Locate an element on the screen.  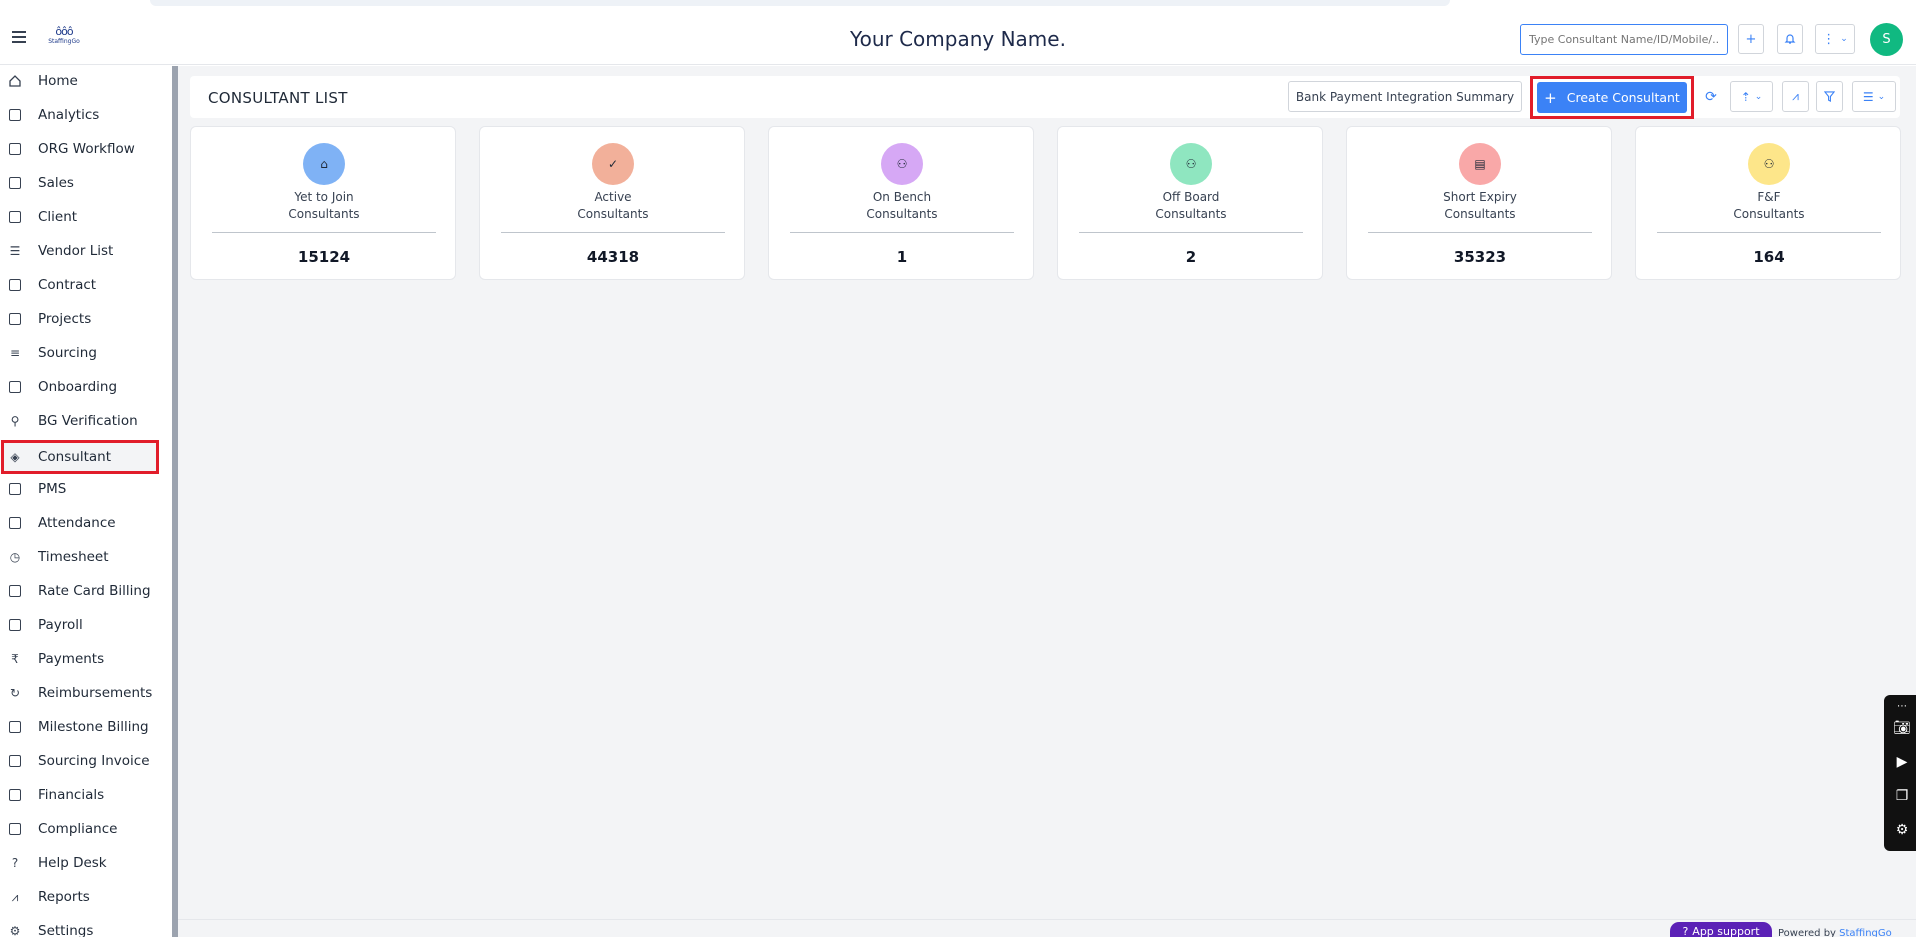
bg-verification-icon: ⚲ is located at coordinates (15, 421).